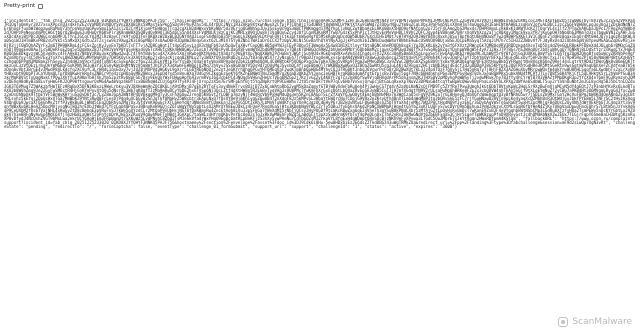 Image resolution: width=640 pixels, height=331 pixels. I want to click on pretty-print-checkbox, so click(41, 6).